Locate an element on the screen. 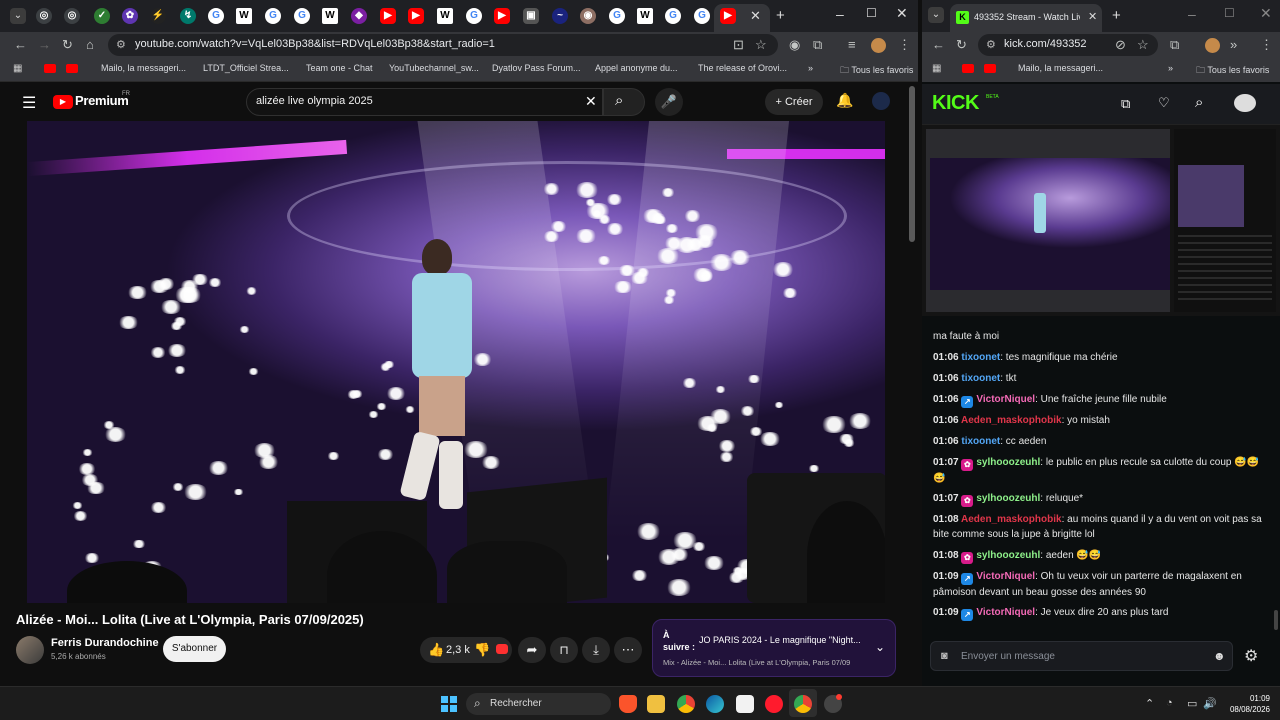 The image size is (1280, 720). tray-app-icon: ◔ is located at coordinates (1169, 703).